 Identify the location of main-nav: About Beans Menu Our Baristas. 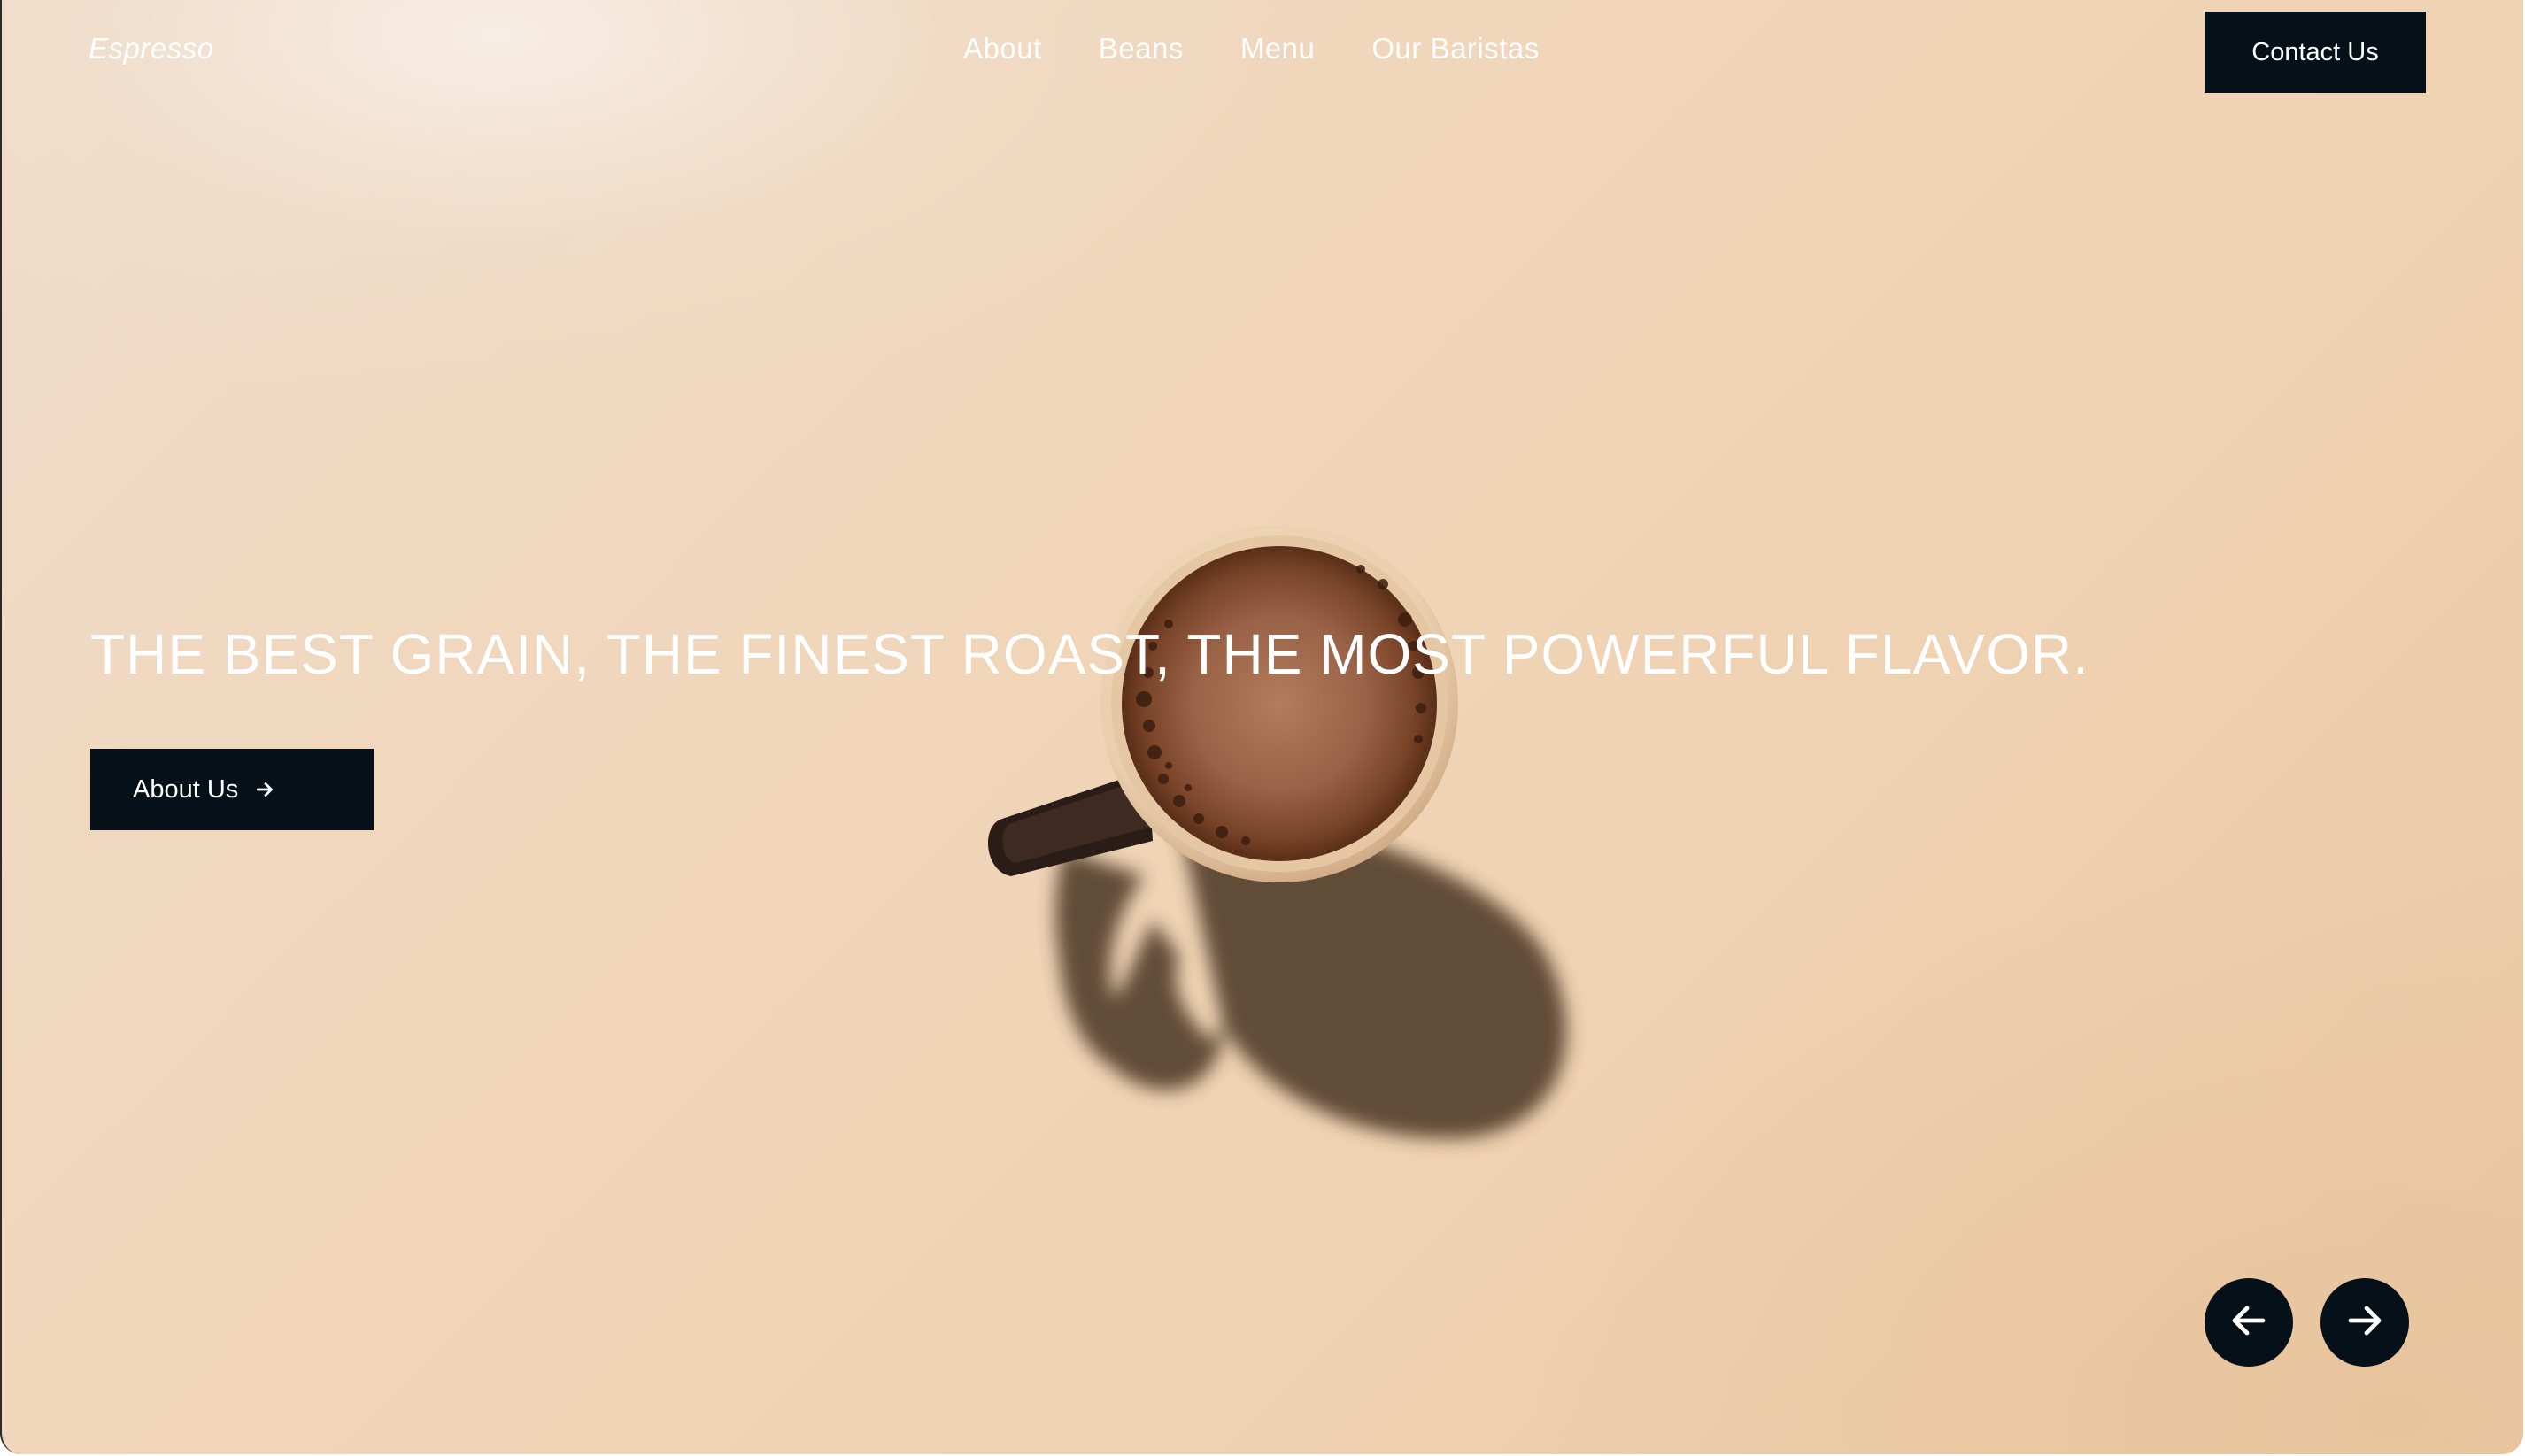
(1251, 48).